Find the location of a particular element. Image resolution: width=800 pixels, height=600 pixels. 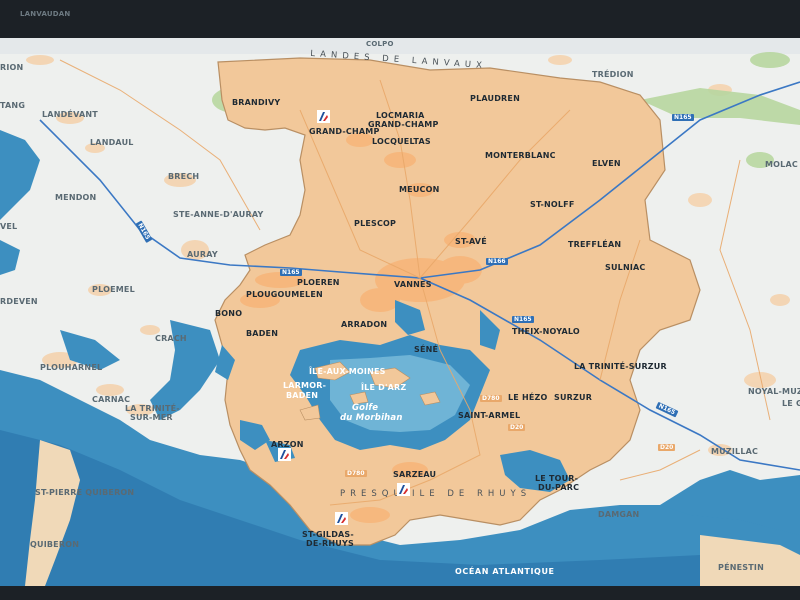

place-saint-armel: SAINT-ARMEL is located at coordinates (489, 415).